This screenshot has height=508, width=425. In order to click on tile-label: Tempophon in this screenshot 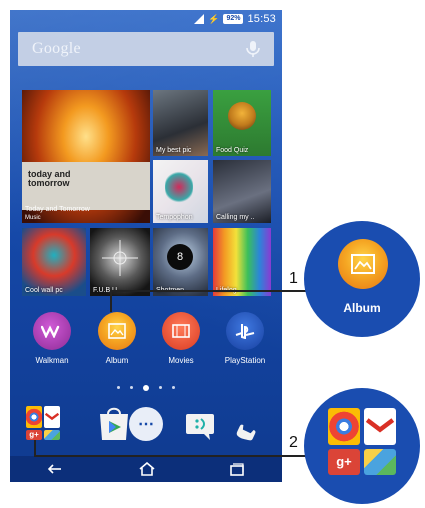, I will do `click(174, 217)`.